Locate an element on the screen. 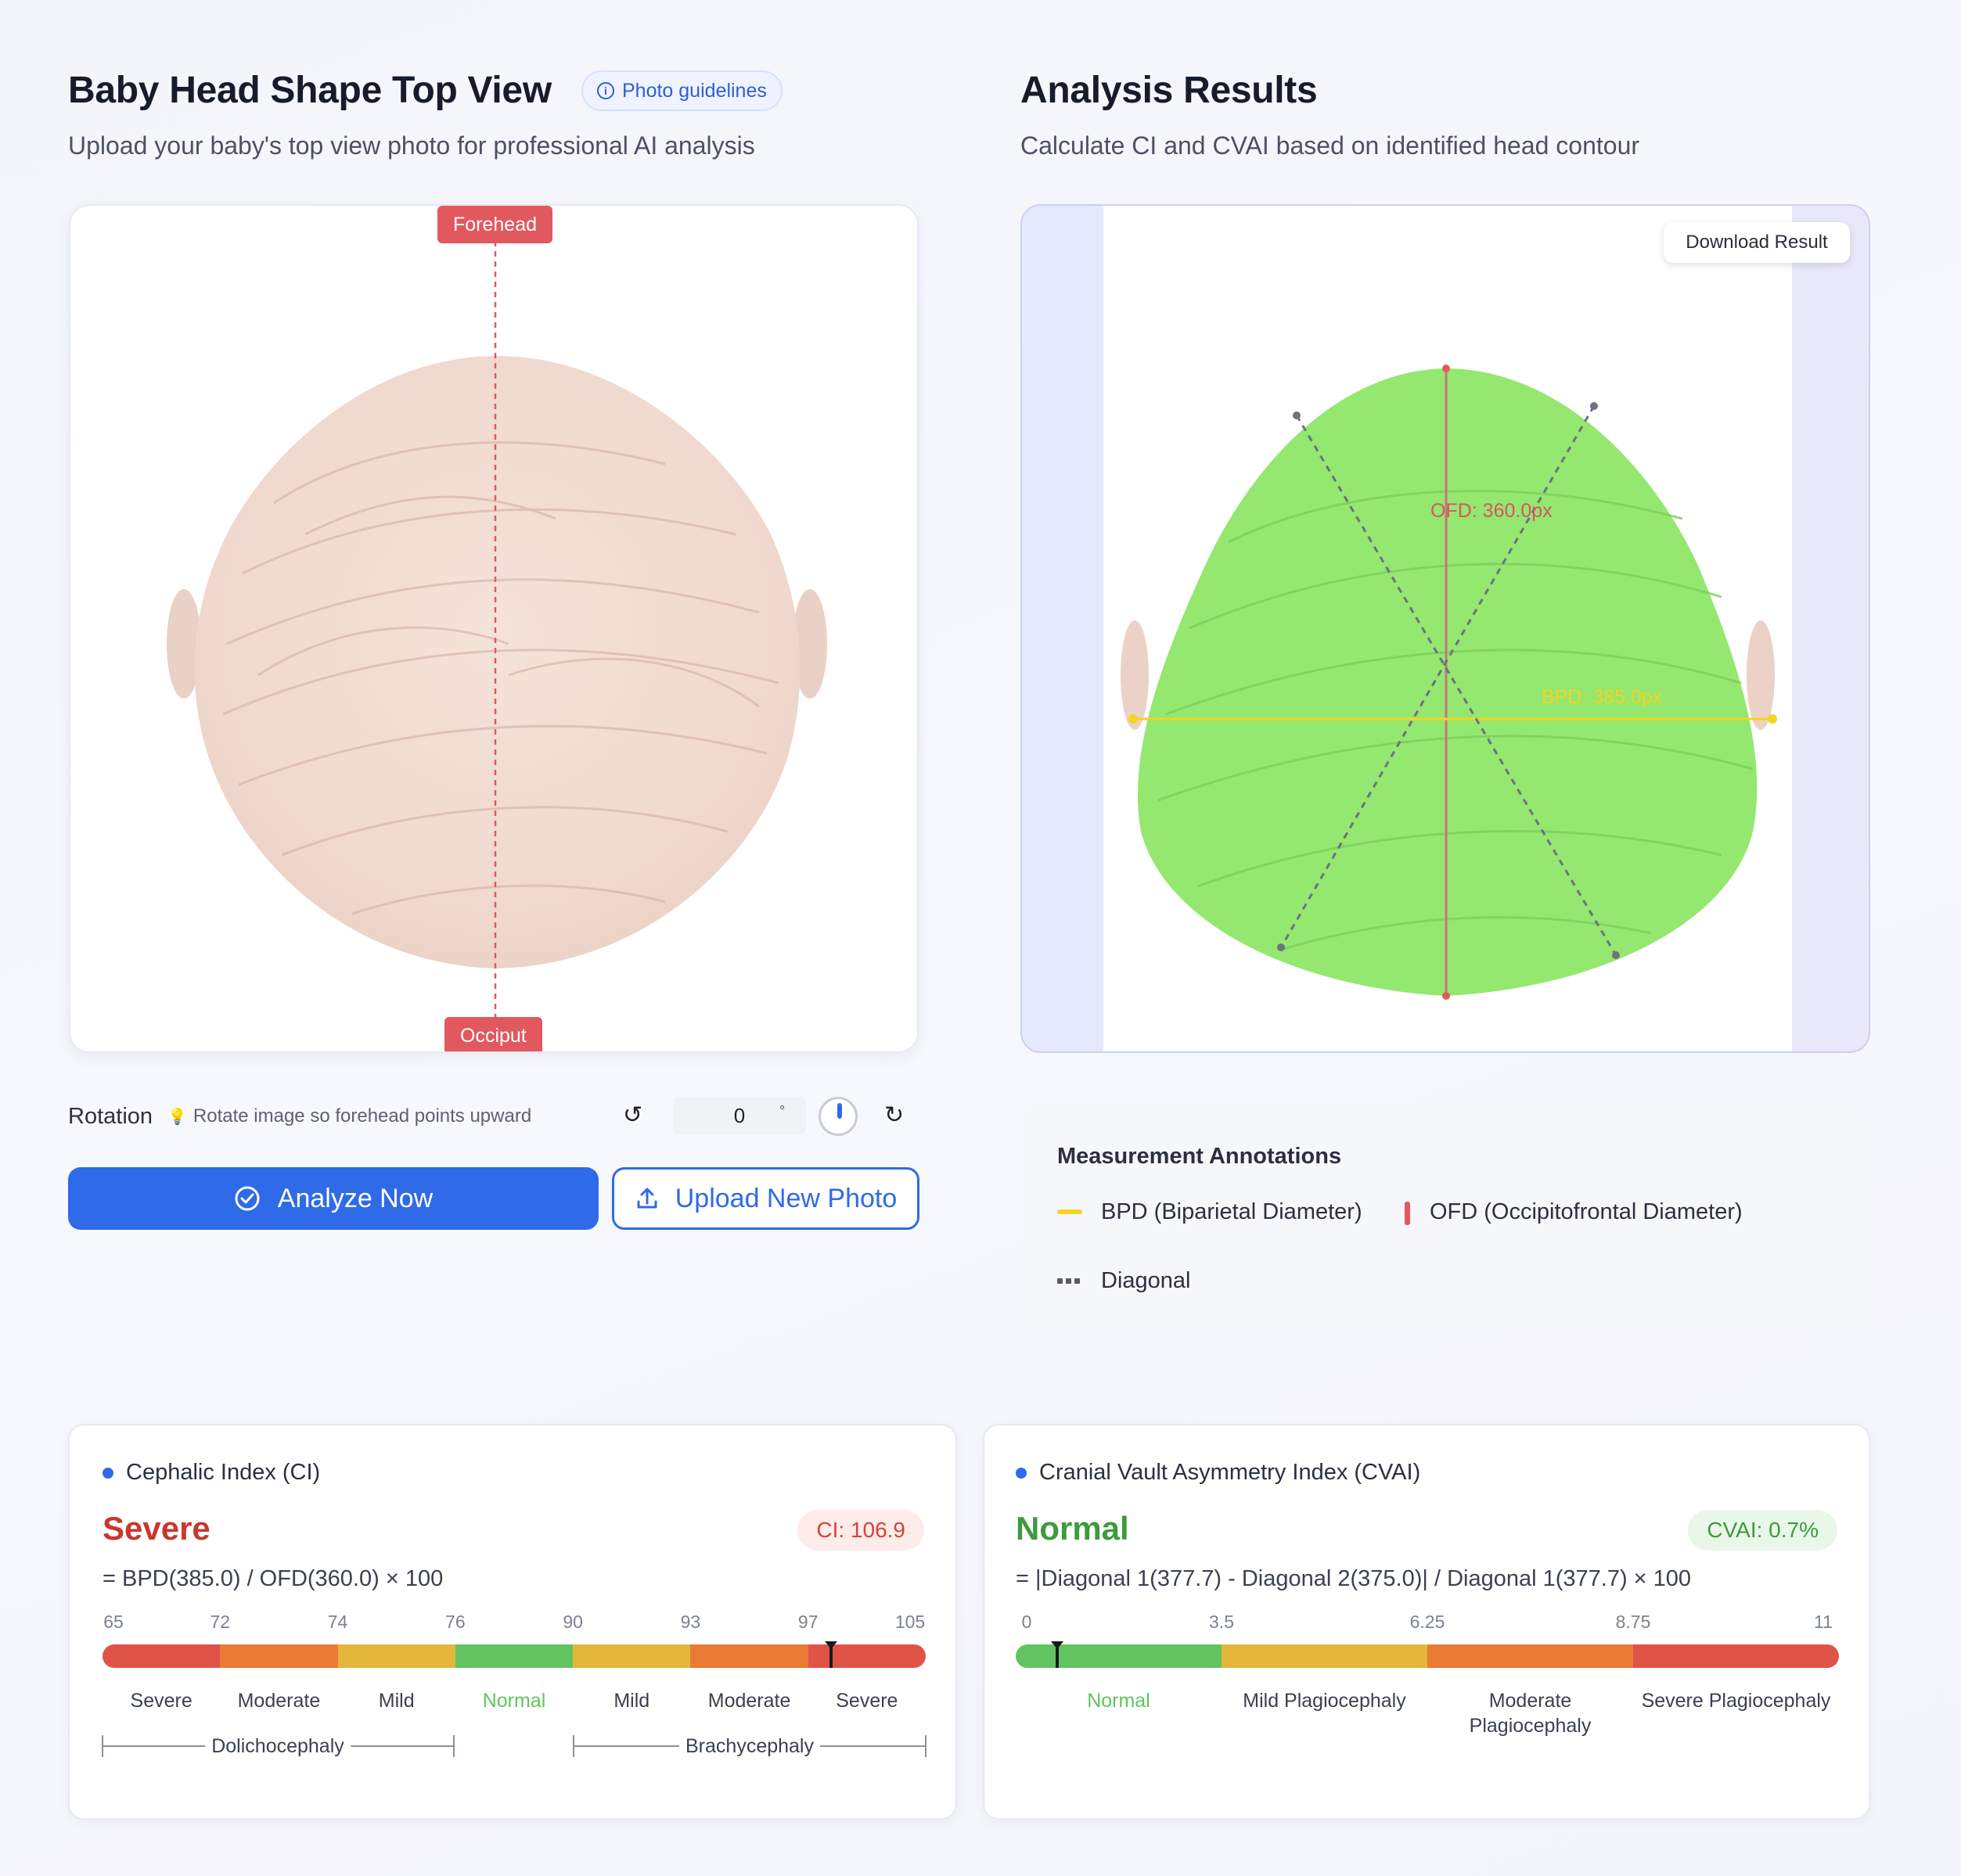 The width and height of the screenshot is (1961, 1876). ci-formula: = BPD(385.0) / OFD(360.0) × 100 is located at coordinates (273, 1578).